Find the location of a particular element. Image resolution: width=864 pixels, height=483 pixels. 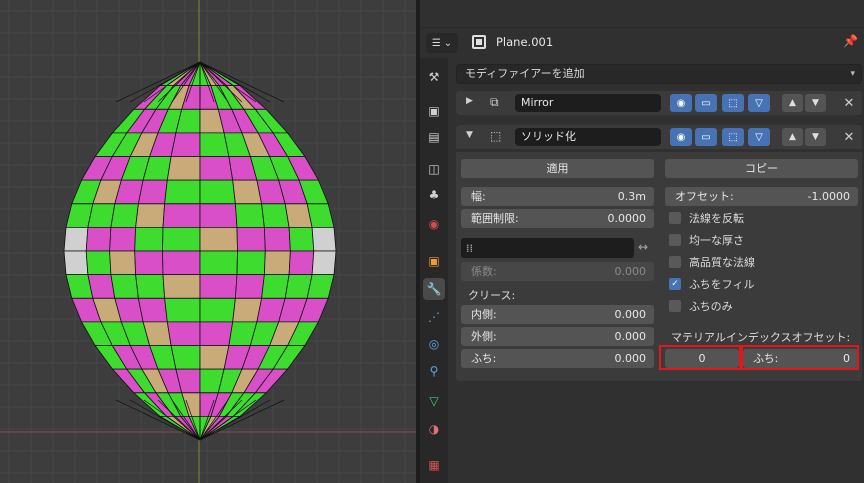

only-rim-checkbox: ふちのみ is located at coordinates (701, 306).